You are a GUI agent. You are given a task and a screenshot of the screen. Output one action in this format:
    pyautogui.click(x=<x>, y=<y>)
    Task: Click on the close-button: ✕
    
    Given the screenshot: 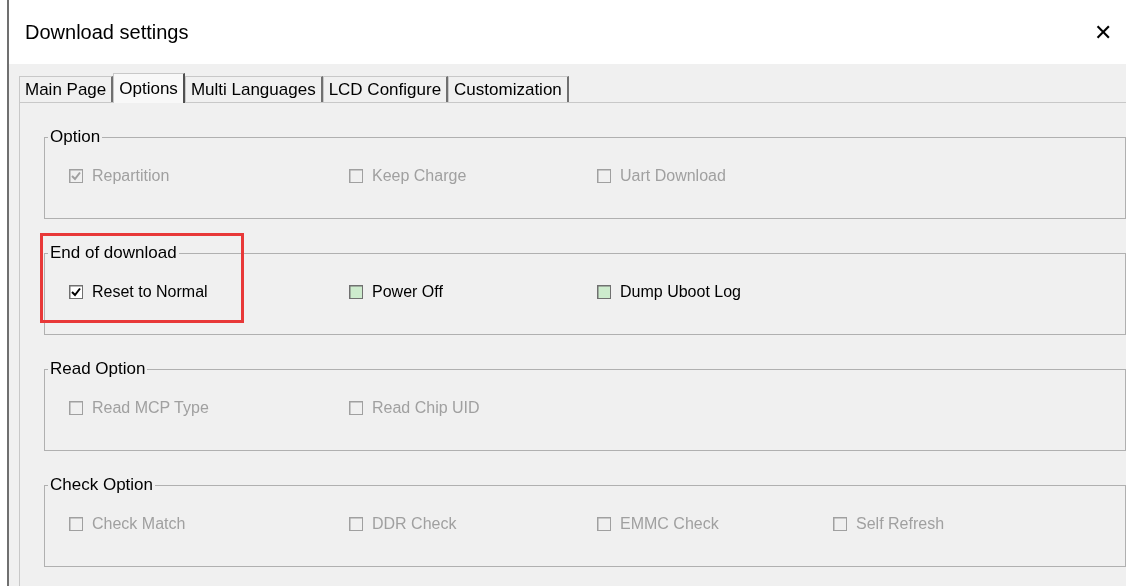 What is the action you would take?
    pyautogui.click(x=1103, y=32)
    